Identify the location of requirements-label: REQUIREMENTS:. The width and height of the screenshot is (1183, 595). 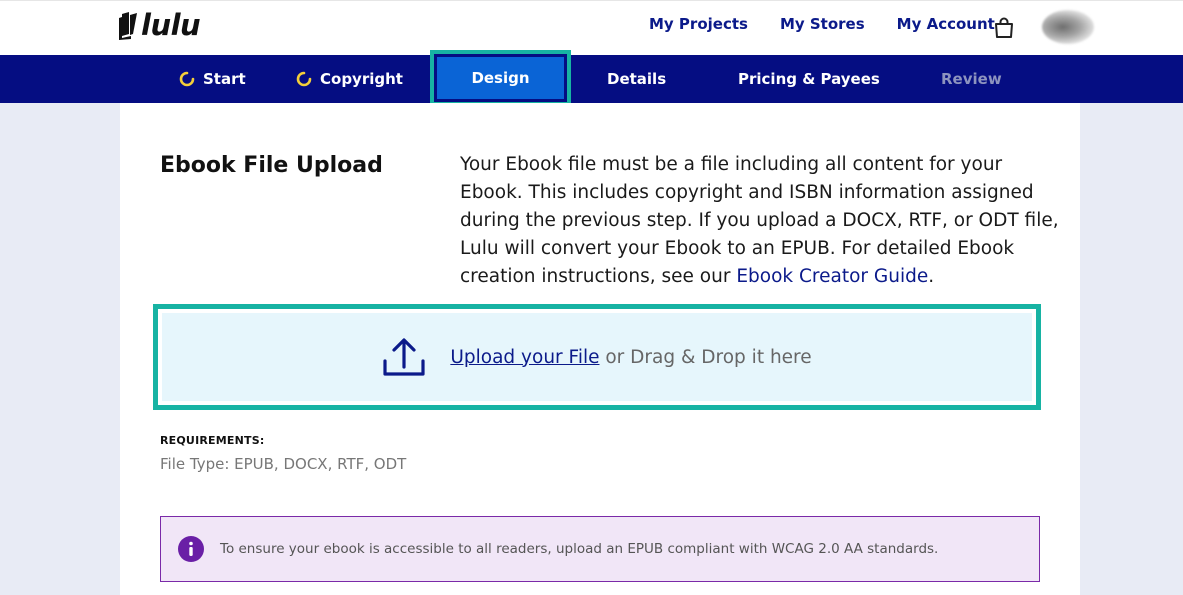
(212, 440).